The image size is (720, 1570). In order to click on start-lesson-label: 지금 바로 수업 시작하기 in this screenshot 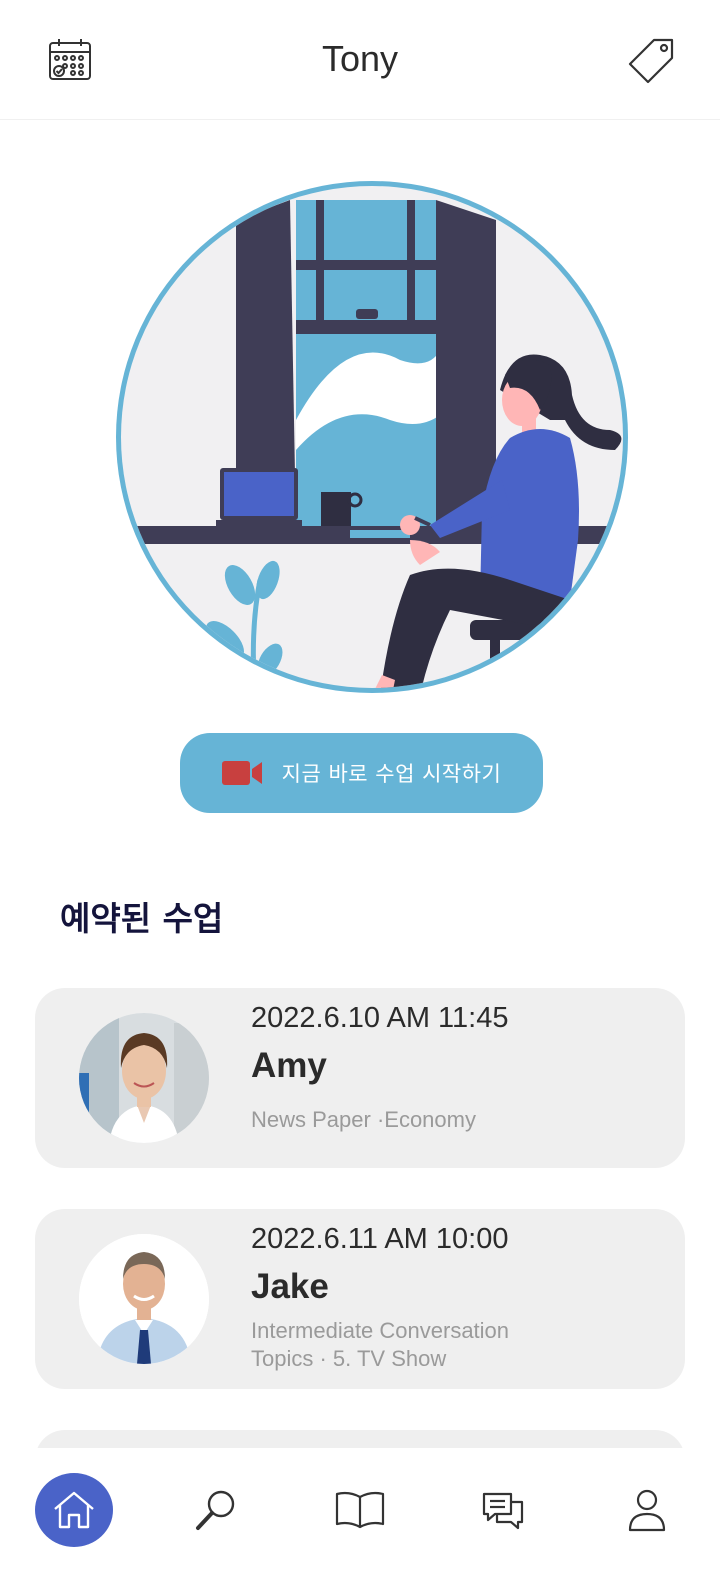, I will do `click(391, 774)`.